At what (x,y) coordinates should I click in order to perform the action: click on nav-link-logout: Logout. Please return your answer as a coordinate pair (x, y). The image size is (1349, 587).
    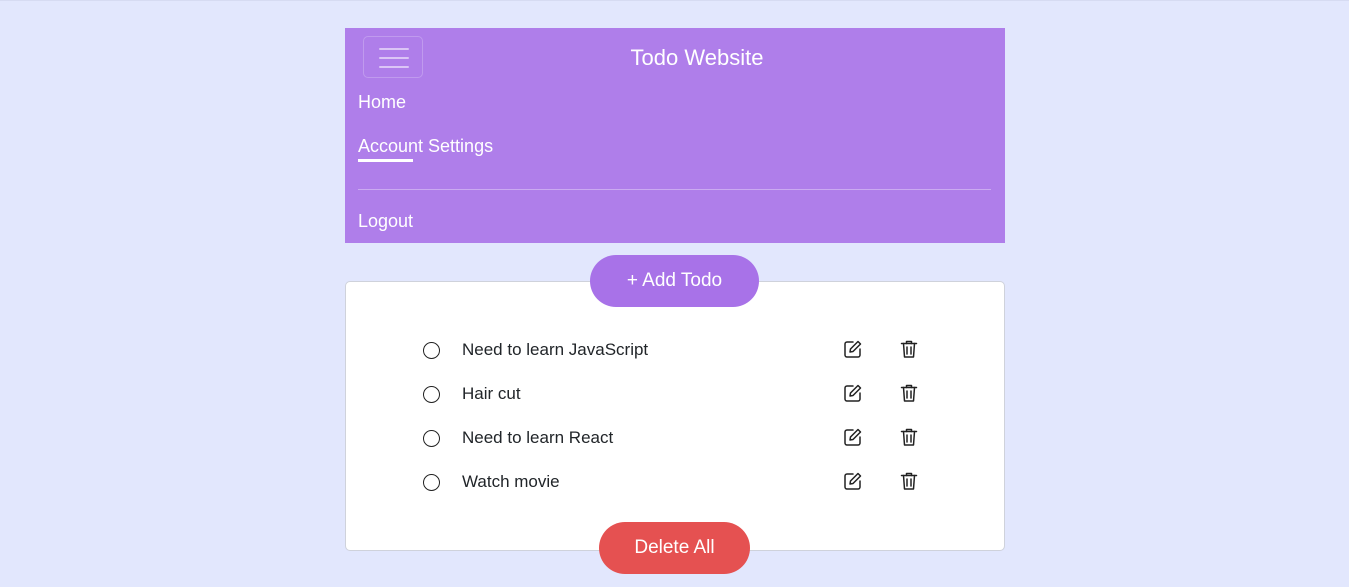
    Looking at the image, I should click on (385, 221).